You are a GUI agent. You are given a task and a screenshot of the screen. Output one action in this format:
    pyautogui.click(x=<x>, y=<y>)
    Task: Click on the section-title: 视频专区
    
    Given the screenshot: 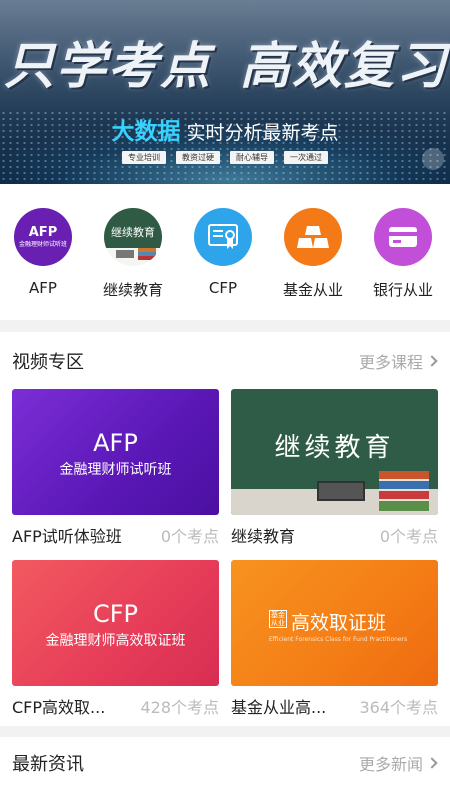 What is the action you would take?
    pyautogui.click(x=48, y=362)
    